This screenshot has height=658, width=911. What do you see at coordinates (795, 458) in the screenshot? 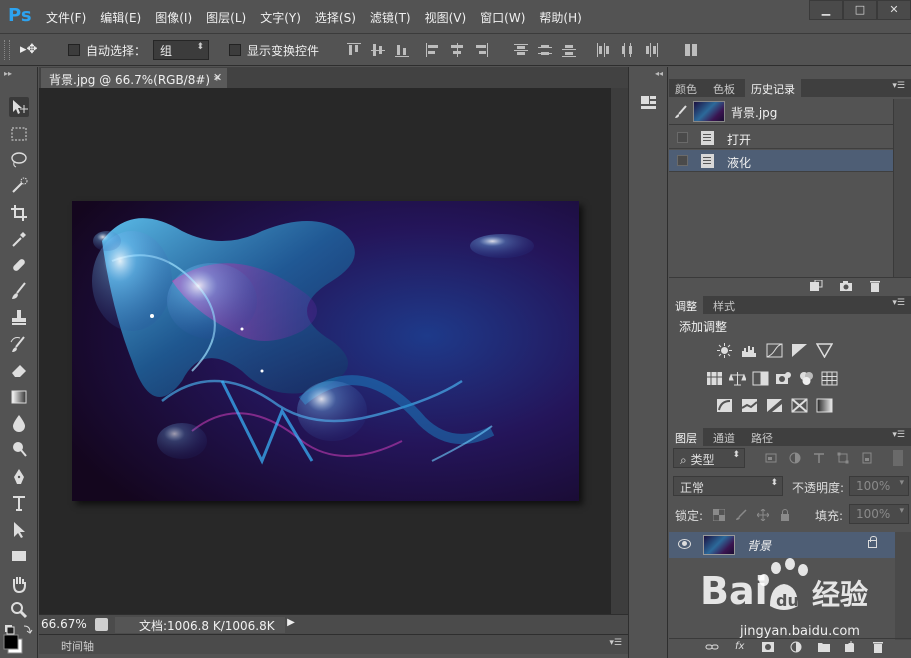
I see `filter-adjustment-icon` at bounding box center [795, 458].